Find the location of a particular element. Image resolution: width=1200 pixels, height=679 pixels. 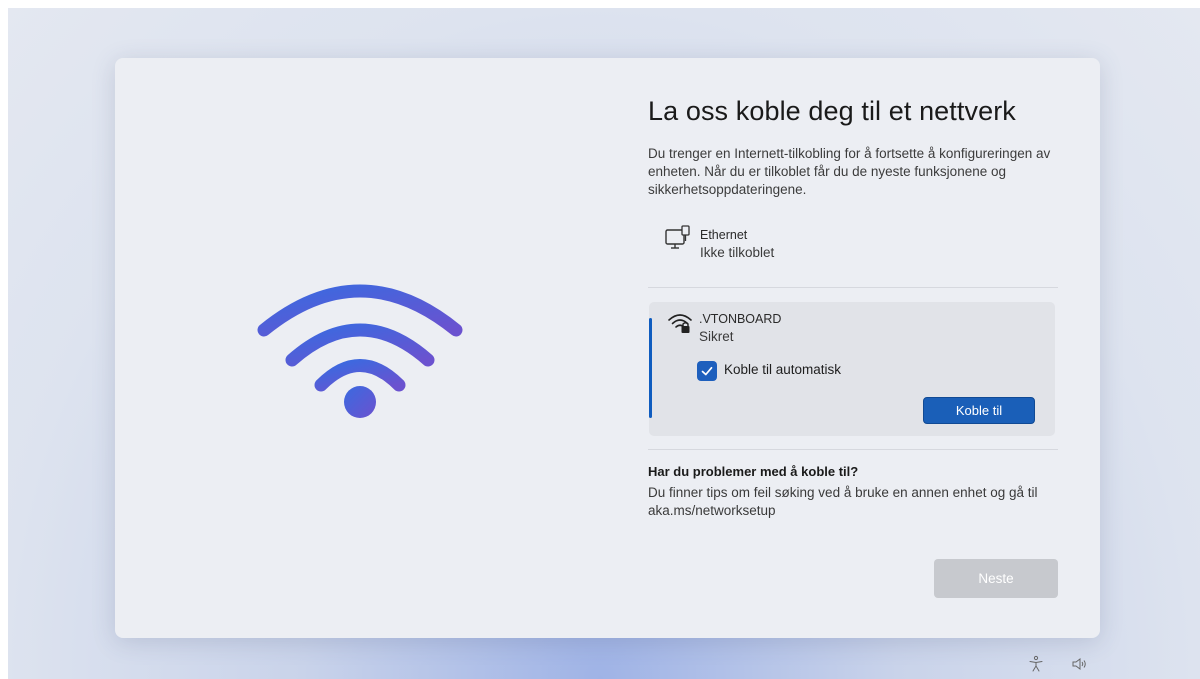

left-border is located at coordinates (4, 339).